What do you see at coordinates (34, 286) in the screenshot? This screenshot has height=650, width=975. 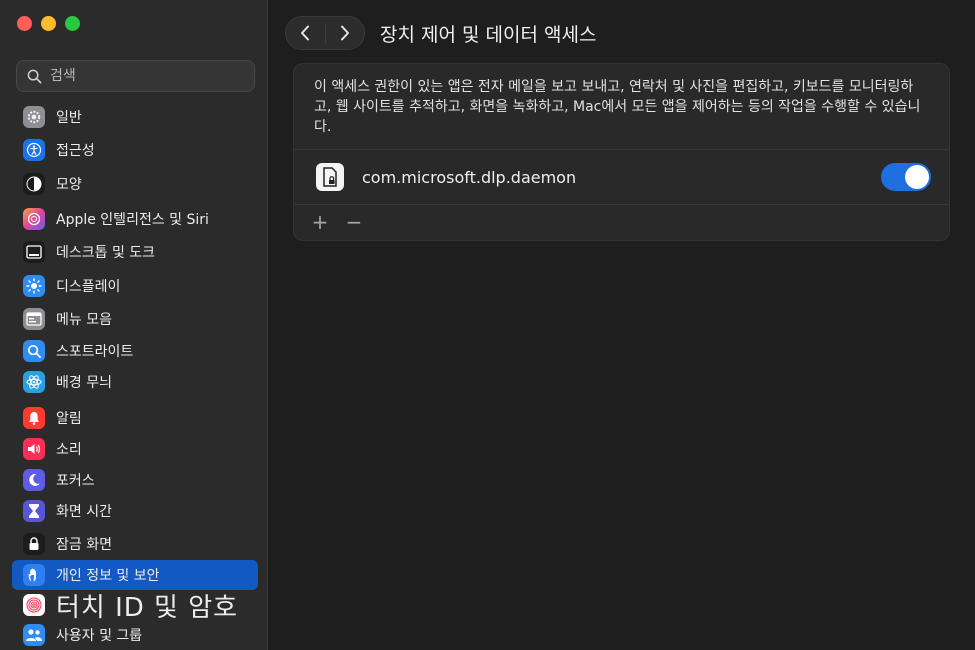 I see `sun-icon` at bounding box center [34, 286].